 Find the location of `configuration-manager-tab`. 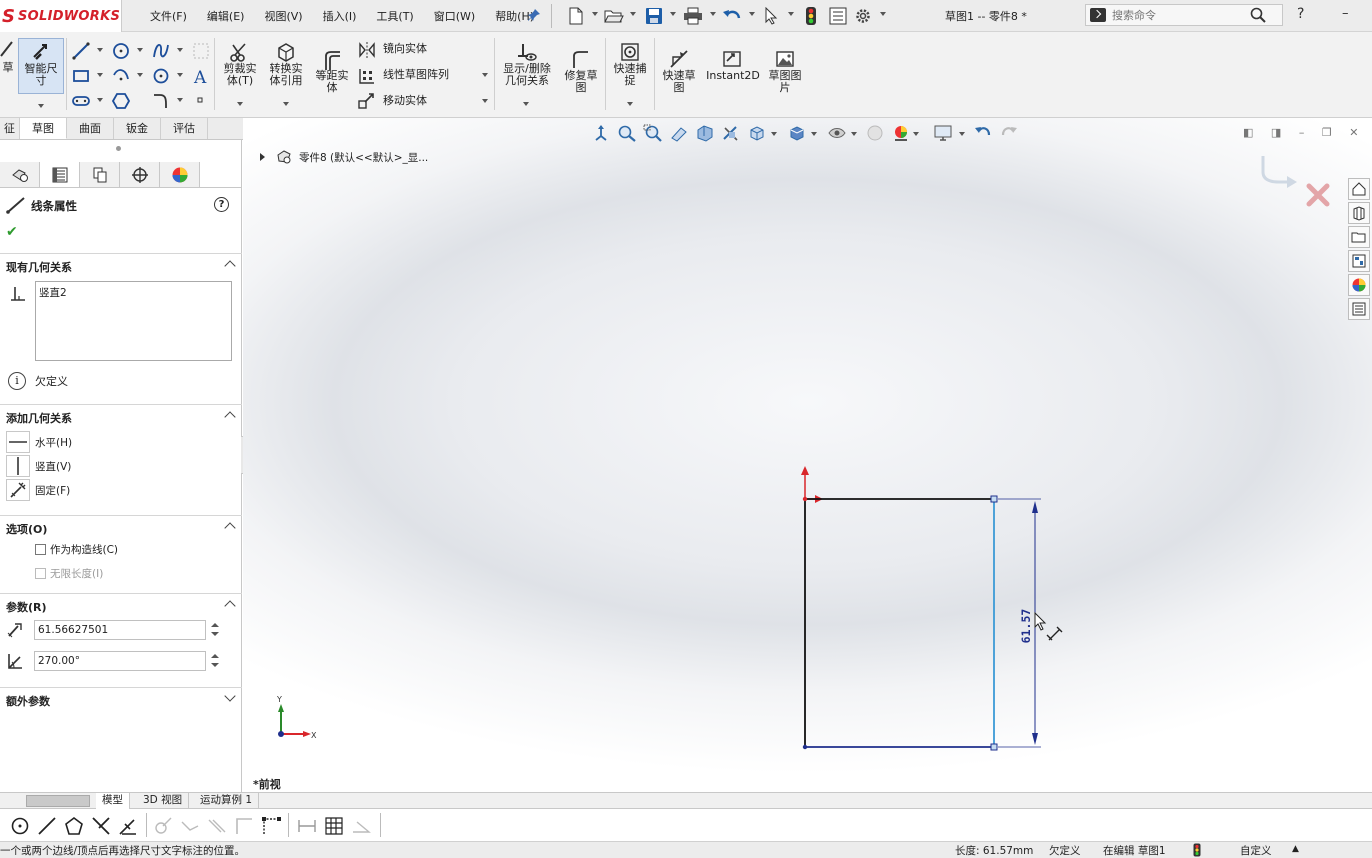

configuration-manager-tab is located at coordinates (100, 174).